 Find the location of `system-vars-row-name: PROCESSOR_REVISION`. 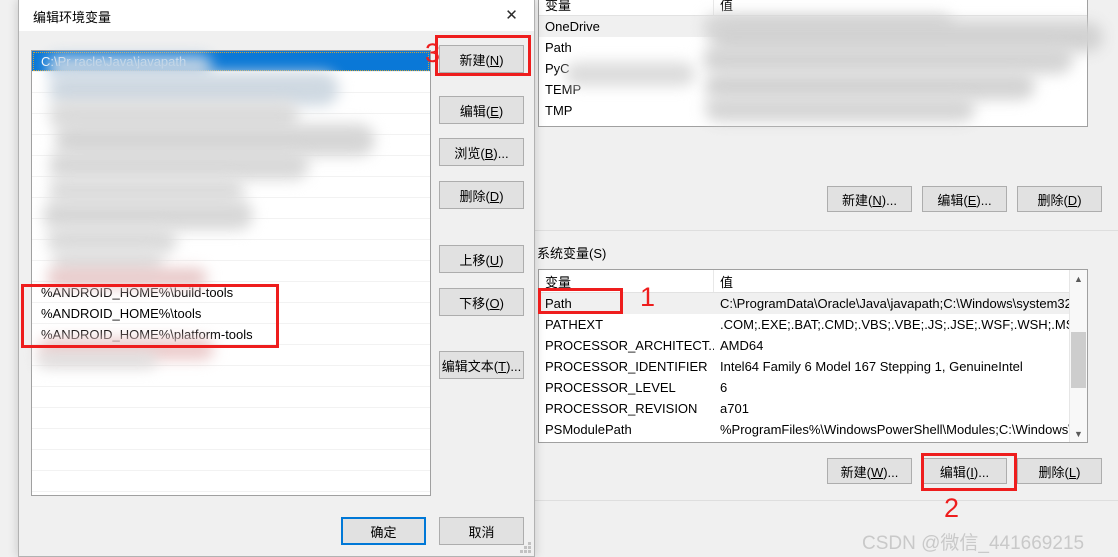

system-vars-row-name: PROCESSOR_REVISION is located at coordinates (621, 408).